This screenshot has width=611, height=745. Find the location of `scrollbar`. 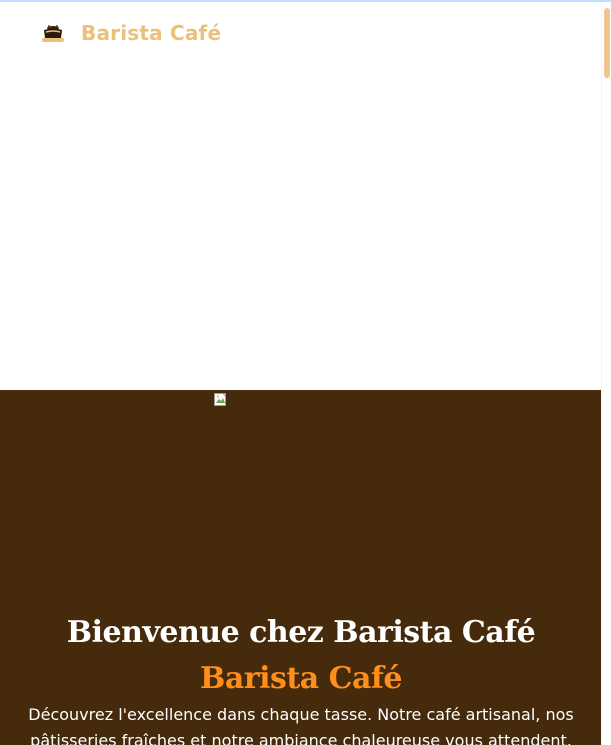

scrollbar is located at coordinates (606, 373).